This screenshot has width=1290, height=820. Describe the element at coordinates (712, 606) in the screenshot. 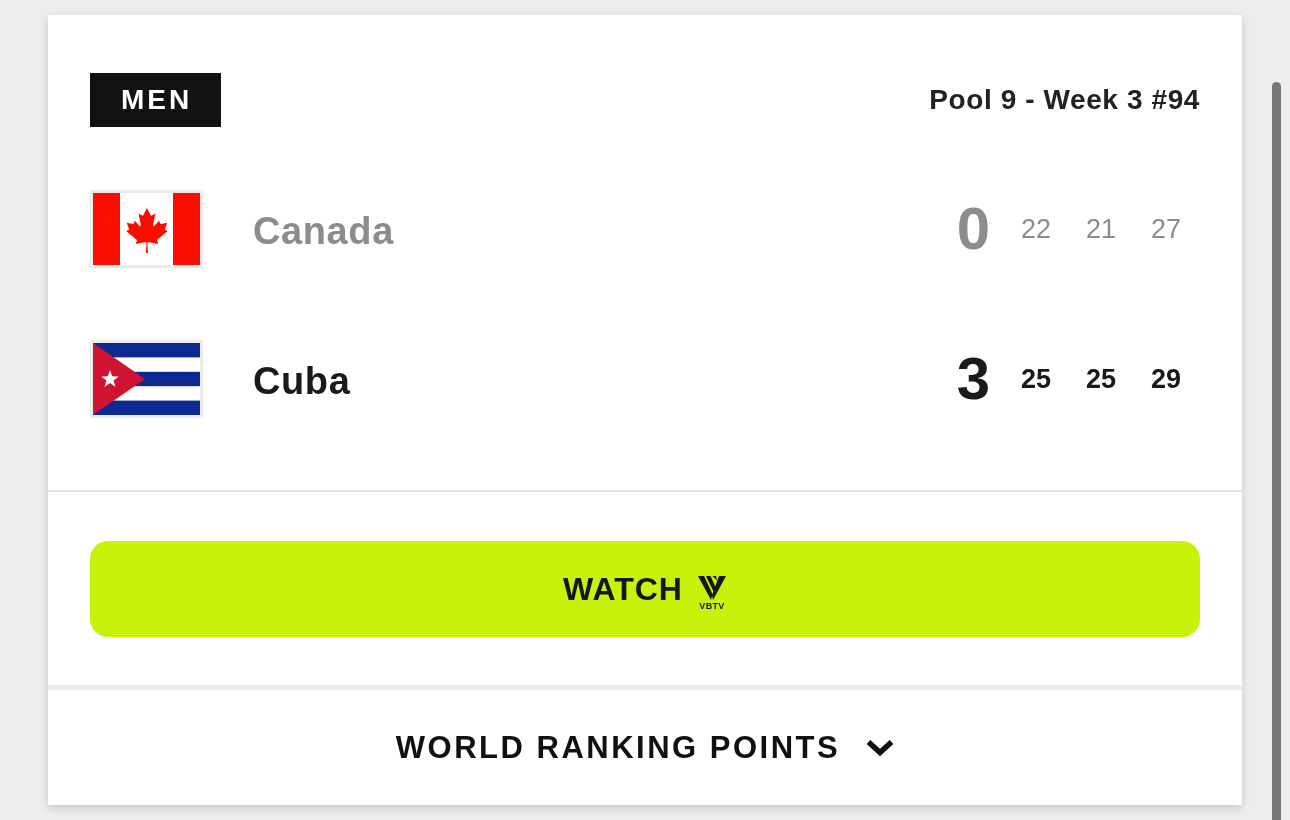

I see `logo-text: VBTV` at that location.